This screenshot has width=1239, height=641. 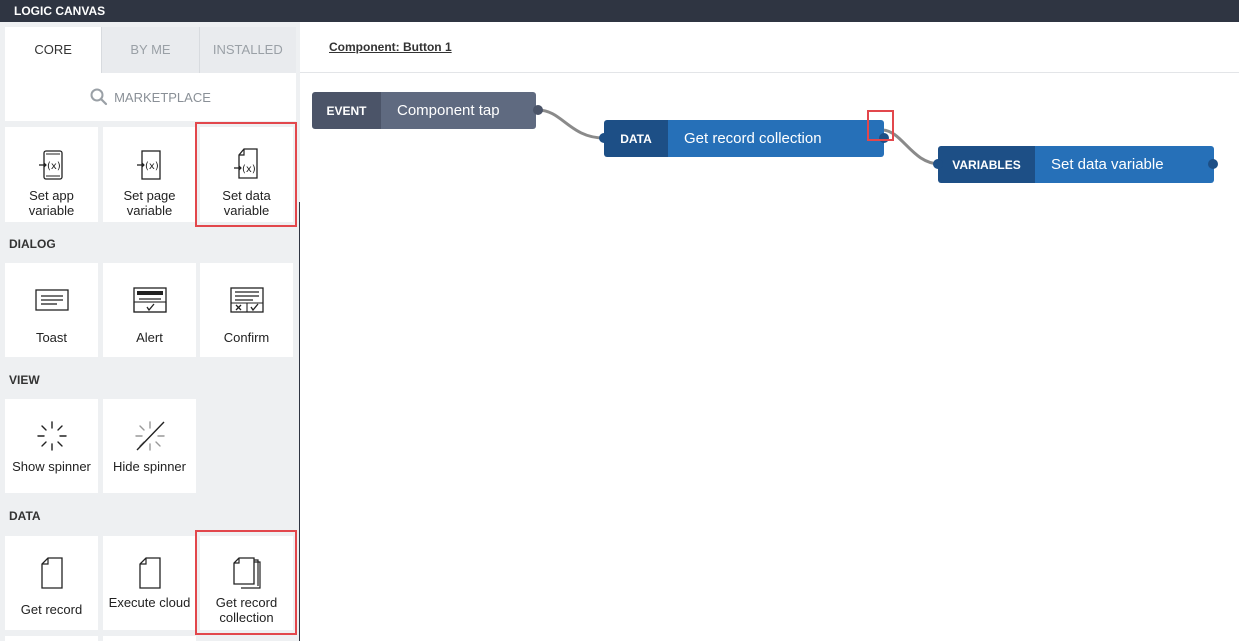 What do you see at coordinates (25, 516) in the screenshot?
I see `section-data: DATA` at bounding box center [25, 516].